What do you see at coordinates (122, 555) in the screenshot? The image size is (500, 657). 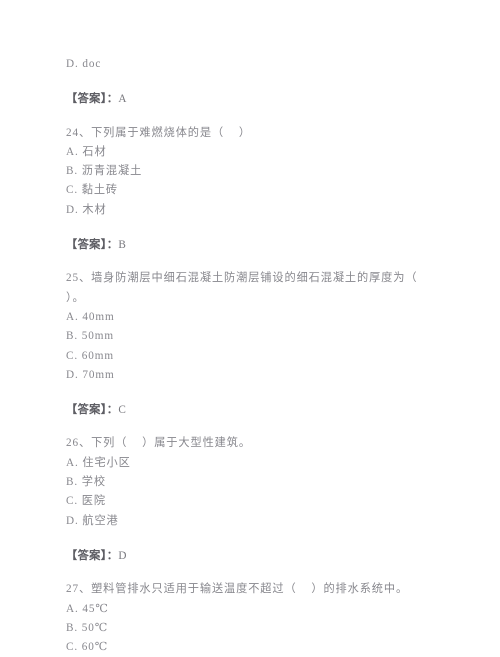 I see `answer-value: D` at bounding box center [122, 555].